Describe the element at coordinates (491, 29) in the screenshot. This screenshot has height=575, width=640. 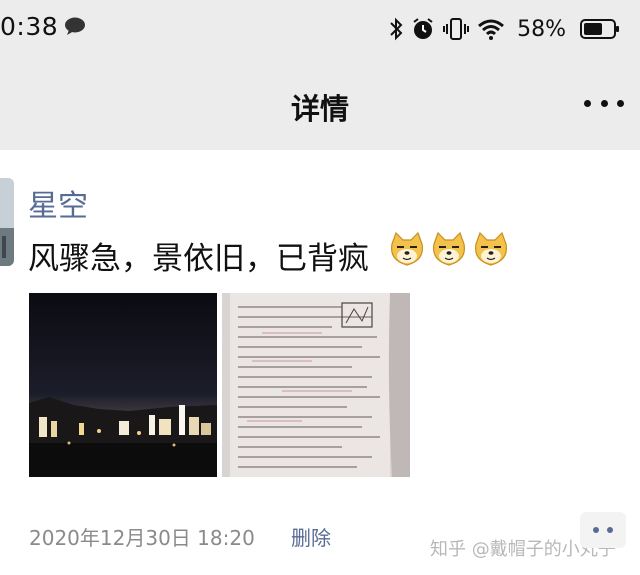
I see `wifi-icon` at that location.